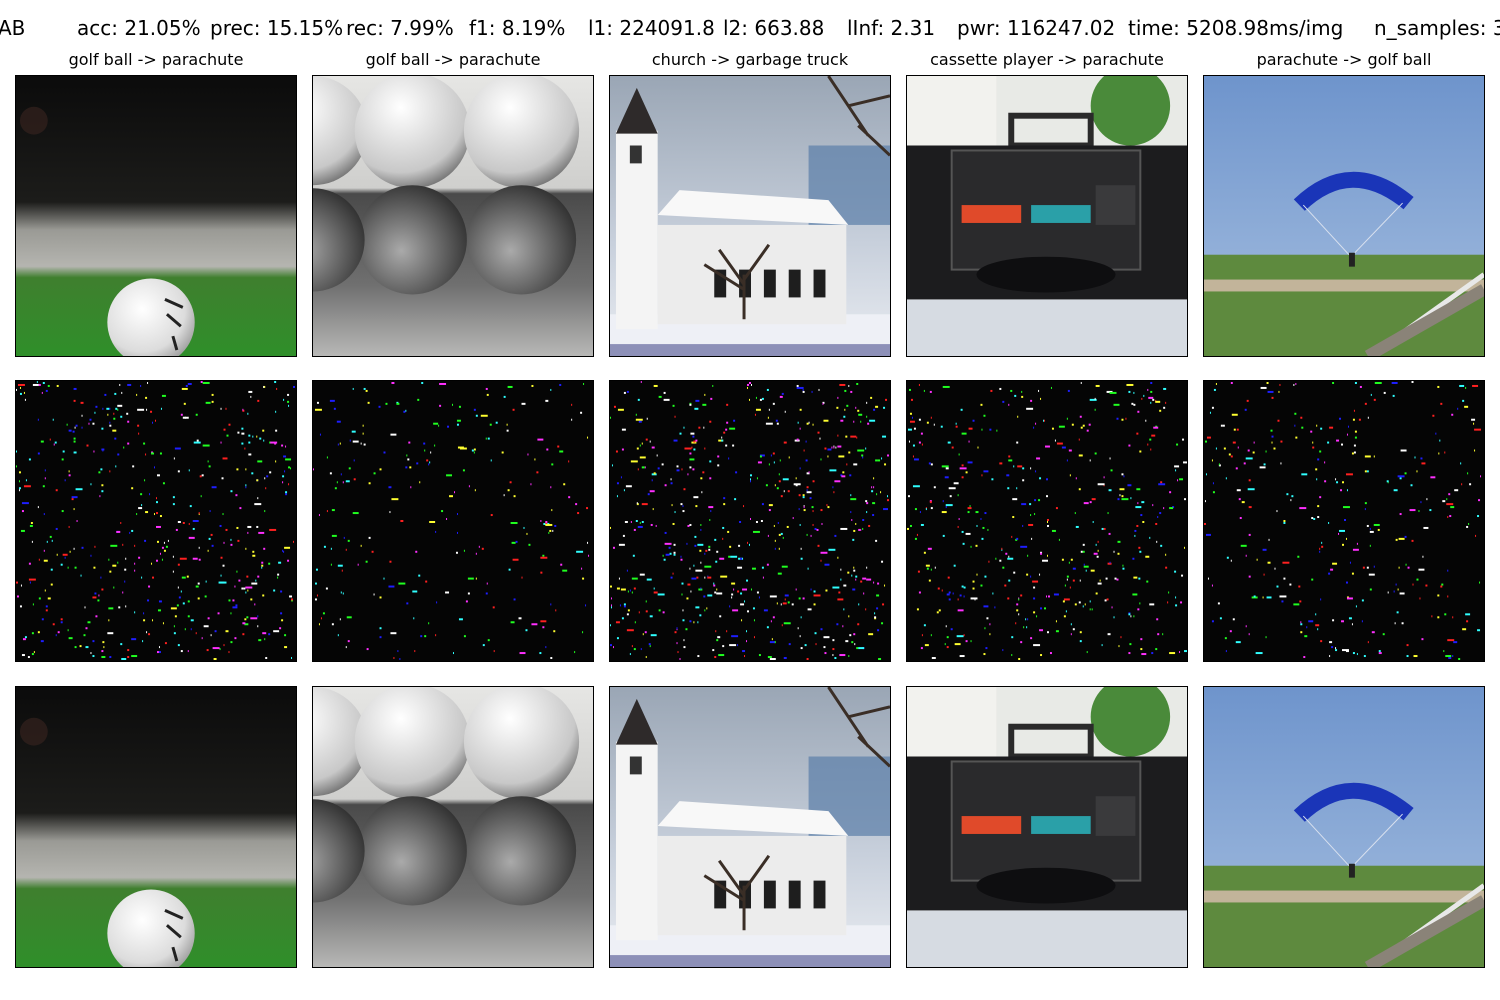 The width and height of the screenshot is (1500, 1000). Describe the element at coordinates (453, 216) in the screenshot. I see `original-image-golf-balls` at that location.